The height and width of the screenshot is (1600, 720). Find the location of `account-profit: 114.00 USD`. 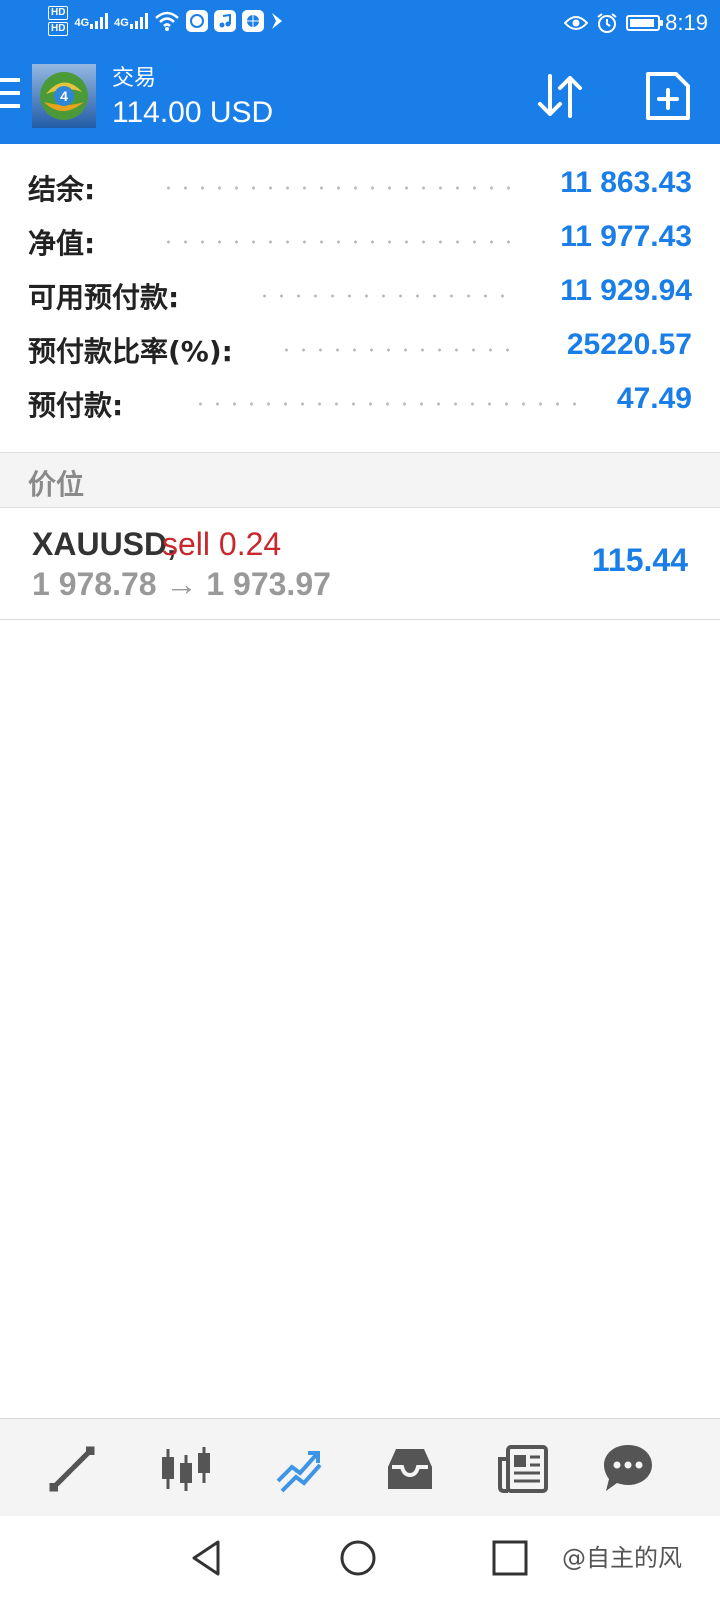

account-profit: 114.00 USD is located at coordinates (193, 112).